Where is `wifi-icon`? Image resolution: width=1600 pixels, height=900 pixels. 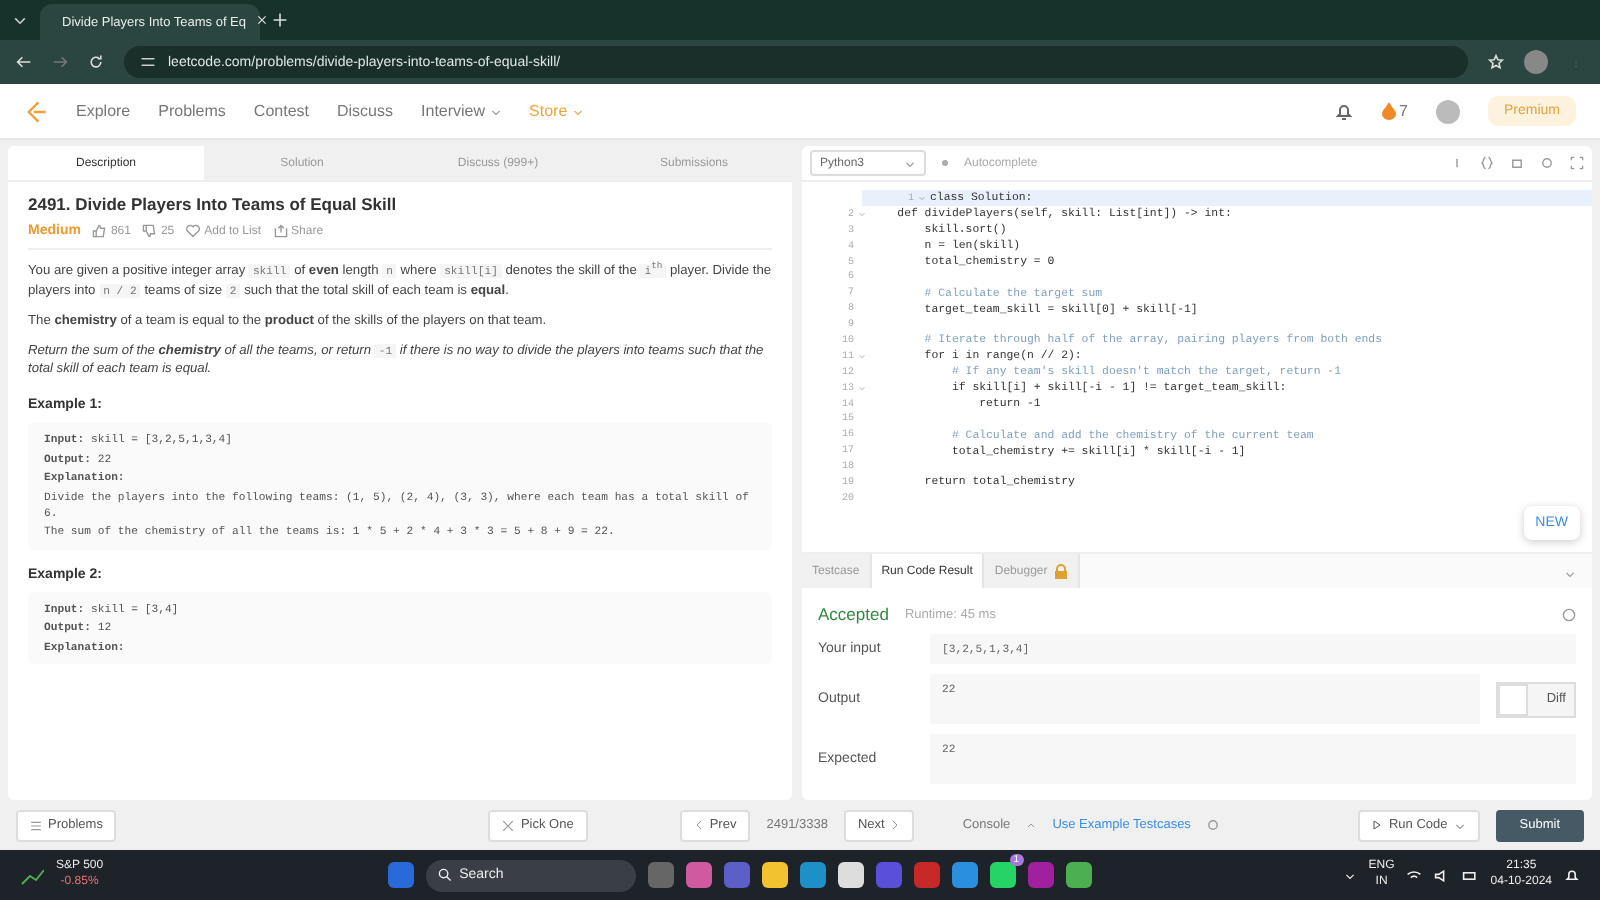
wifi-icon is located at coordinates (1414, 875).